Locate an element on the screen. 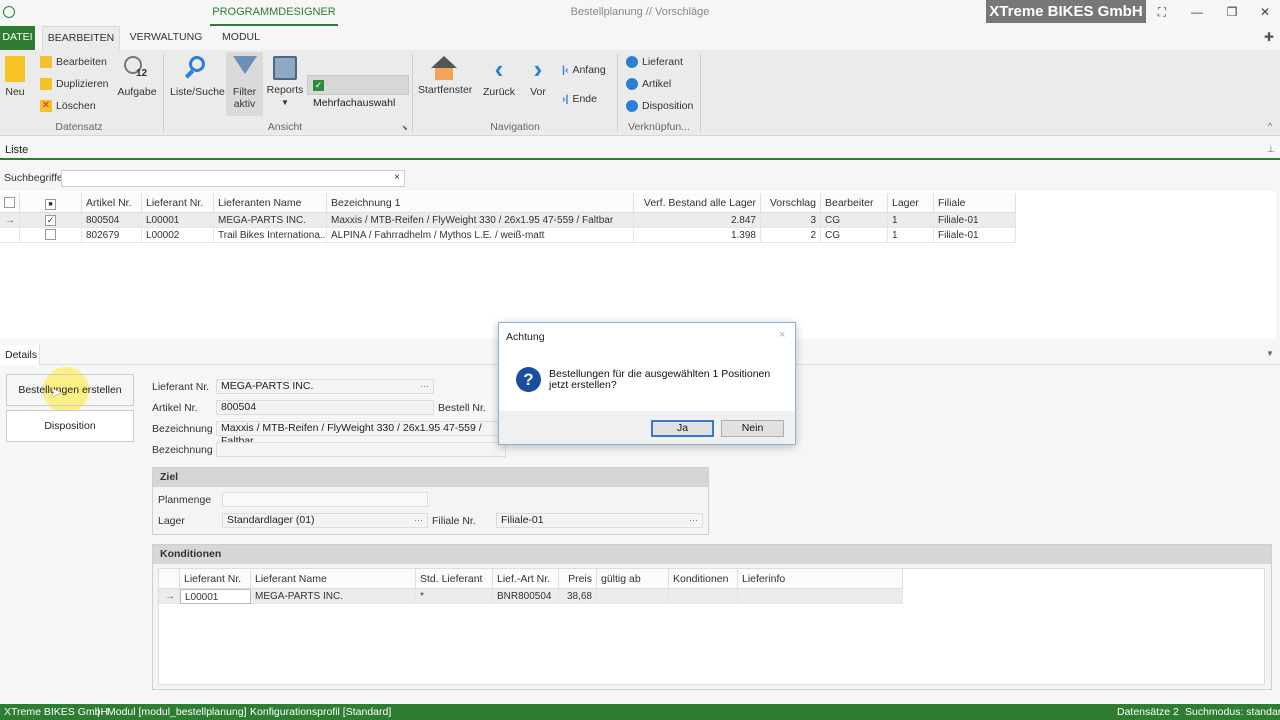  filter-aktiv-button: Filter aktiv is located at coordinates (244, 84).